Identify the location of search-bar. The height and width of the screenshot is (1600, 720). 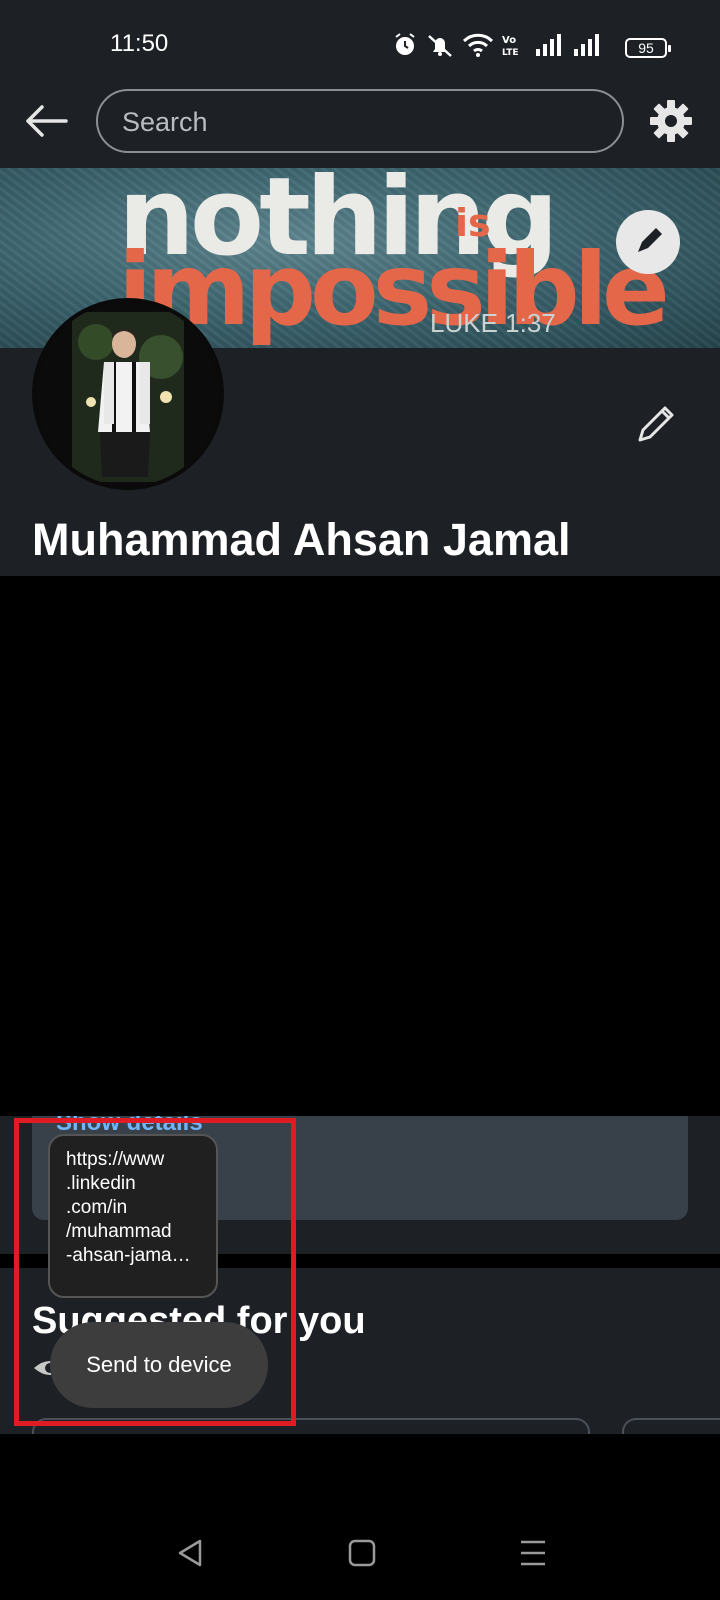
(360, 121).